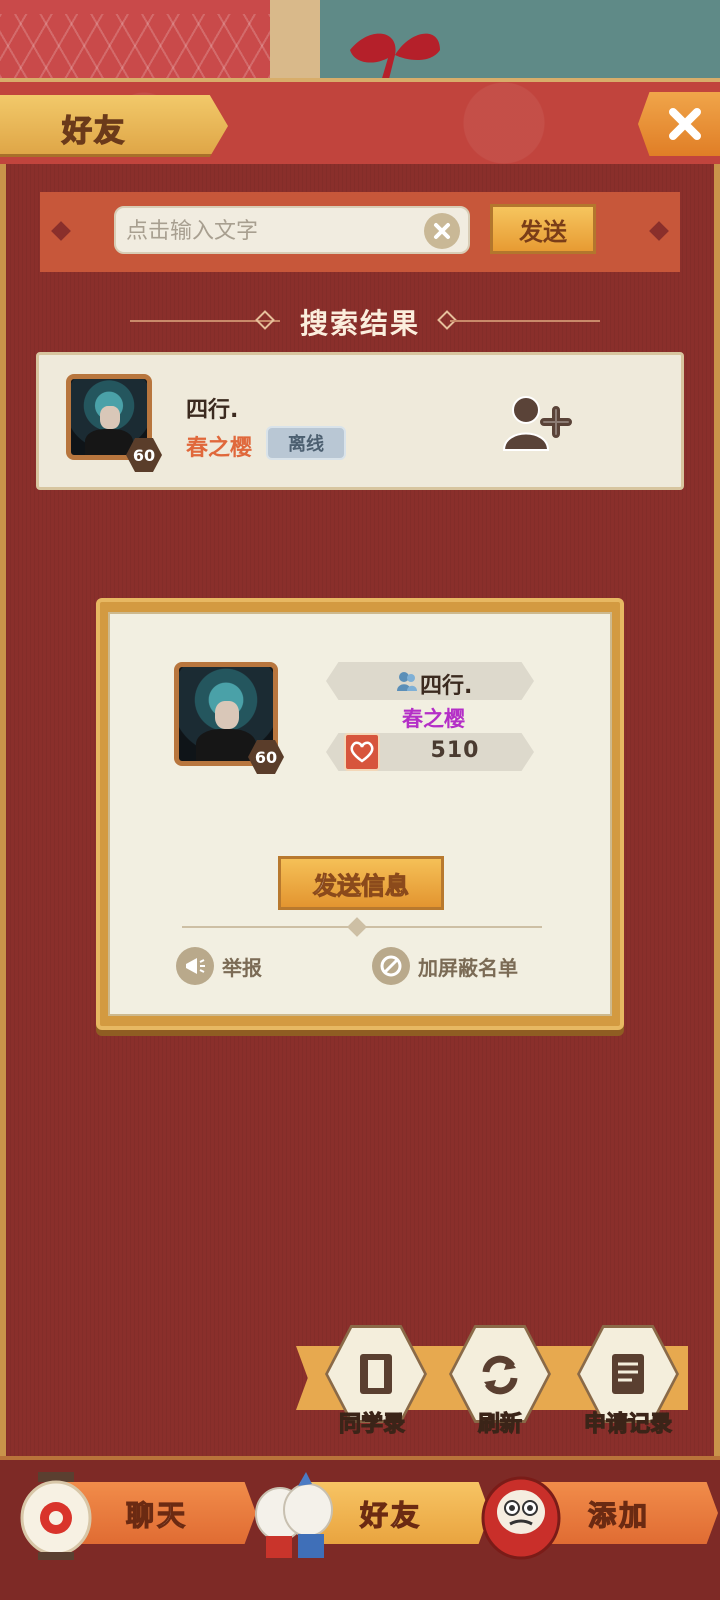 The image size is (720, 1600). What do you see at coordinates (219, 966) in the screenshot?
I see `report-button: 举报` at bounding box center [219, 966].